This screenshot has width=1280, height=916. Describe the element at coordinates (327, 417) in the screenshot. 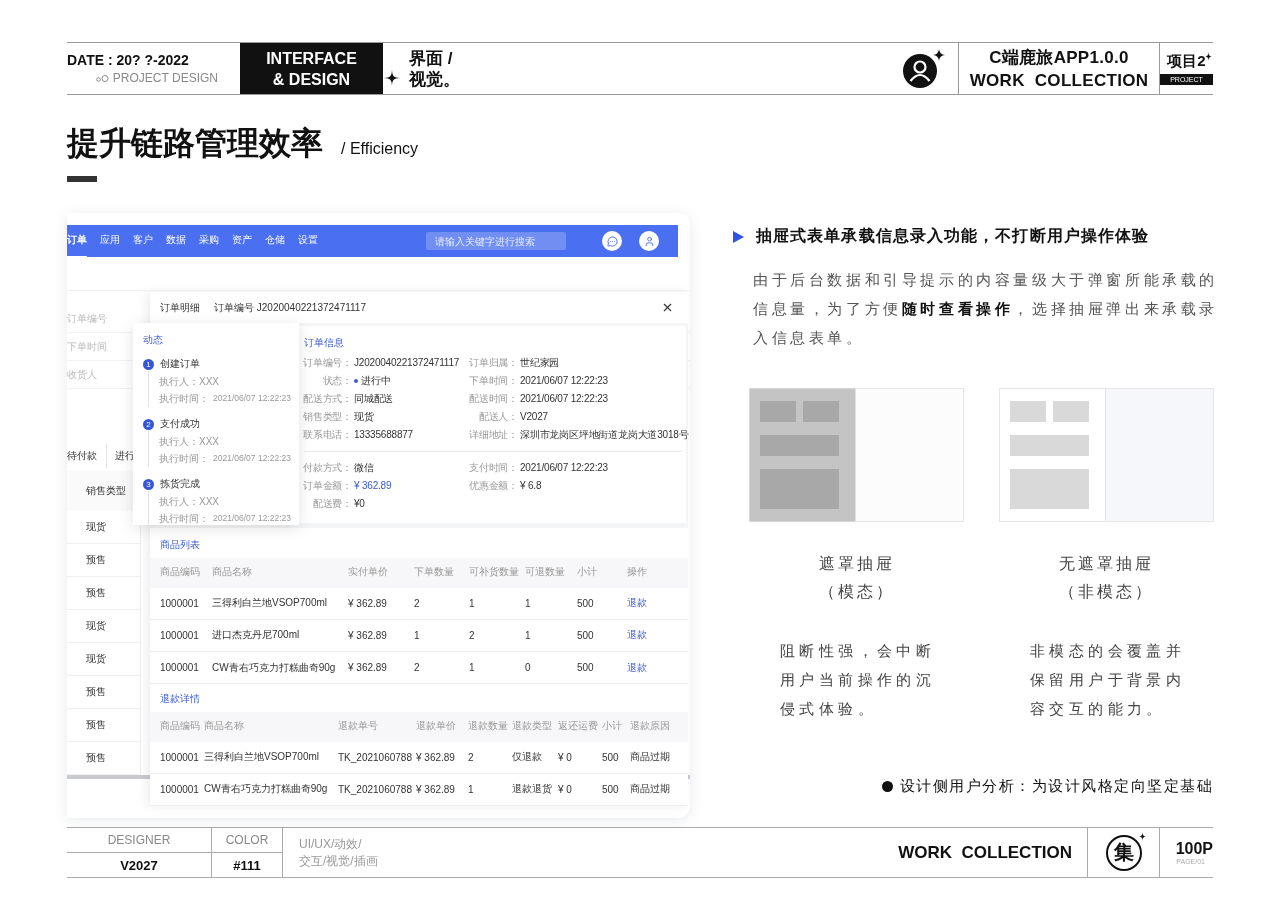

I see `field-label: 销售类型：` at that location.